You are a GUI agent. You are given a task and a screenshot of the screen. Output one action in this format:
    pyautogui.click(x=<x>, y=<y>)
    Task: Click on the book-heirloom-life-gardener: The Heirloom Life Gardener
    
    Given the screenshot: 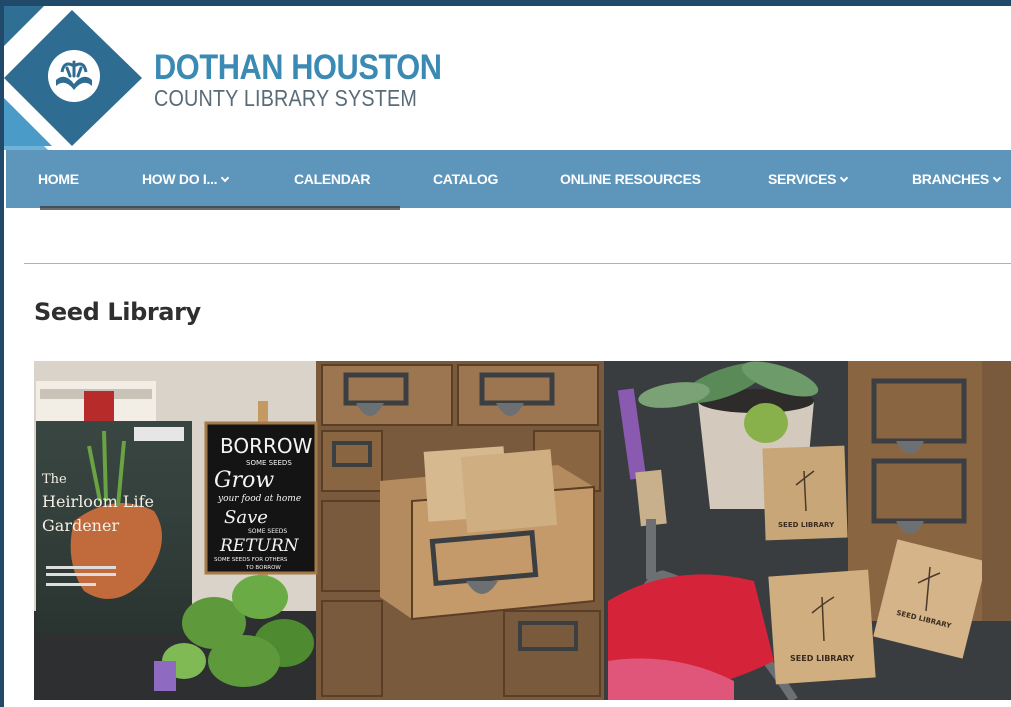 What is the action you would take?
    pyautogui.click(x=114, y=527)
    